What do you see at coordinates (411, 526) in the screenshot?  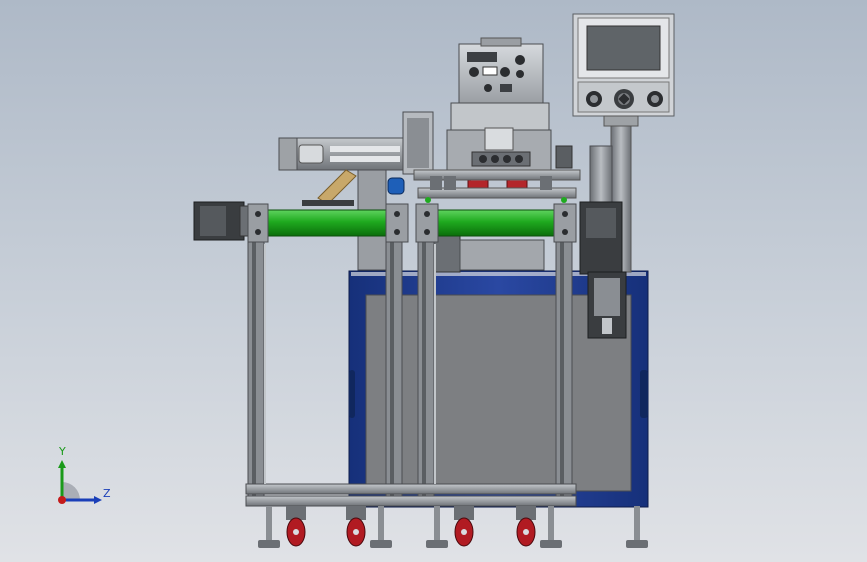 I see `caster-wheels` at bounding box center [411, 526].